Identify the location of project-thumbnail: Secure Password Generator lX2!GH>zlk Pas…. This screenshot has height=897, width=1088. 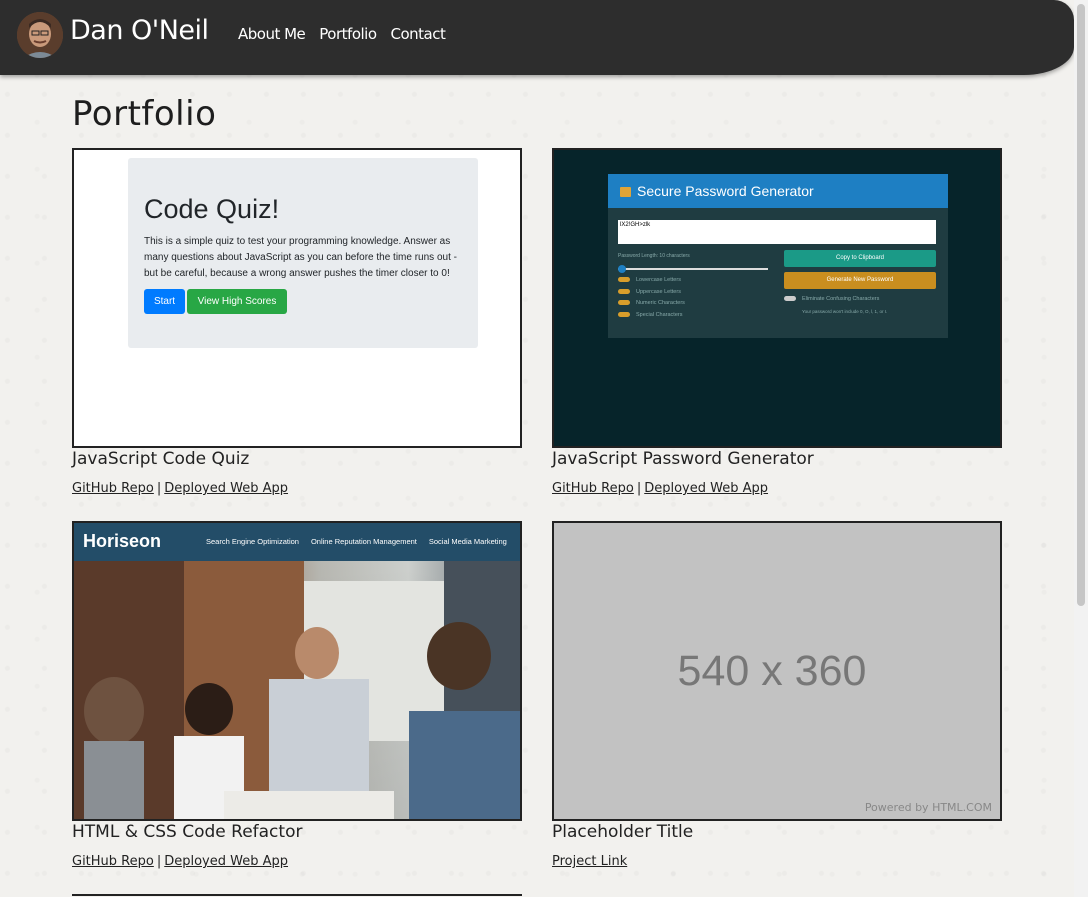
(777, 298).